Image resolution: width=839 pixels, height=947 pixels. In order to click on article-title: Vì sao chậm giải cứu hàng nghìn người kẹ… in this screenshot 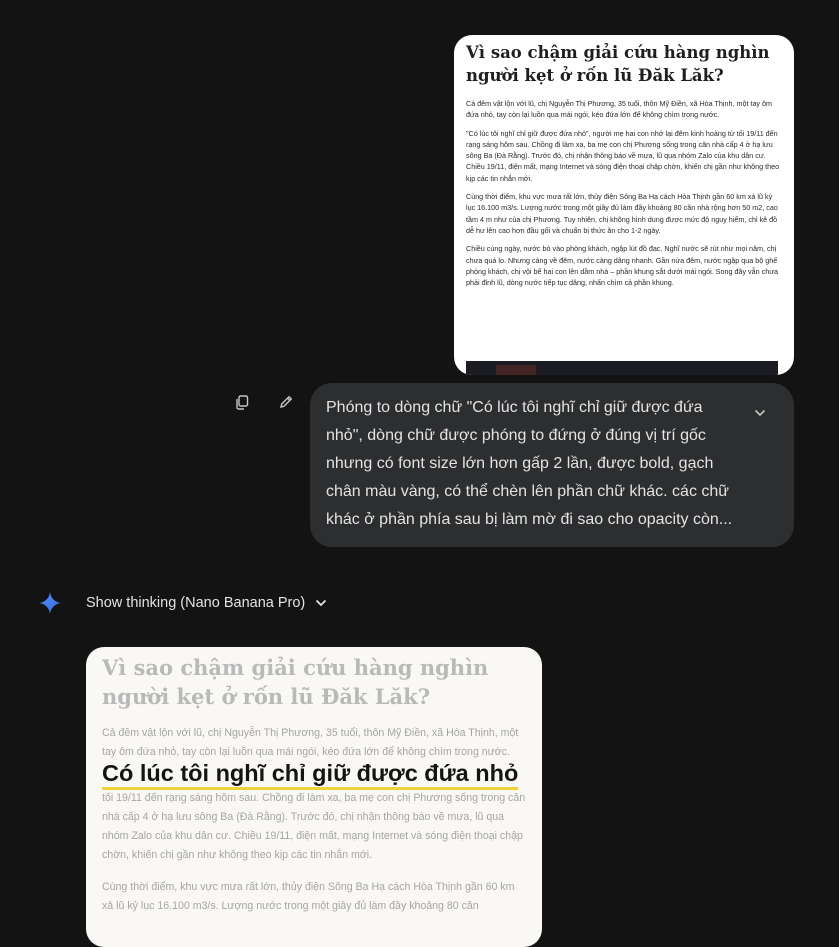, I will do `click(618, 64)`.